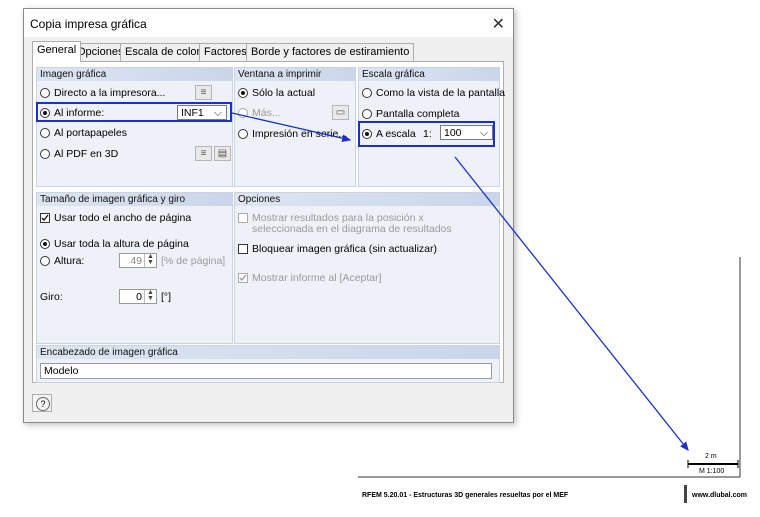  Describe the element at coordinates (203, 92) in the screenshot. I see `printer-settings-icon: ≡` at that location.